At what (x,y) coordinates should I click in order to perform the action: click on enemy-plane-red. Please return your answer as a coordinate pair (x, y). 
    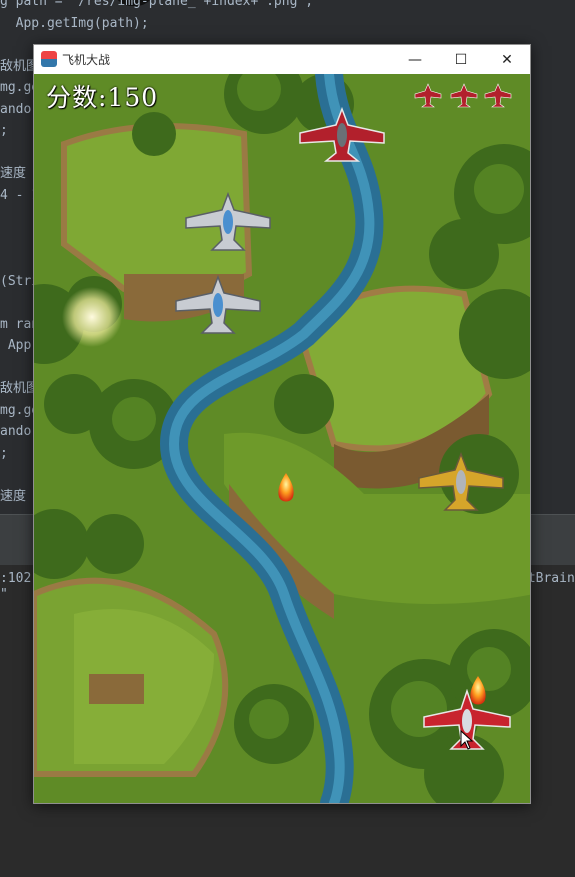
    Looking at the image, I should click on (342, 134).